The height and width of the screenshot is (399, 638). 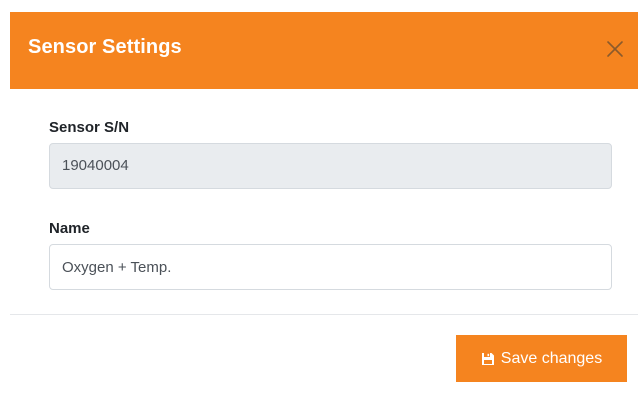 What do you see at coordinates (330, 166) in the screenshot?
I see `sensor-sn-field: 19040004` at bounding box center [330, 166].